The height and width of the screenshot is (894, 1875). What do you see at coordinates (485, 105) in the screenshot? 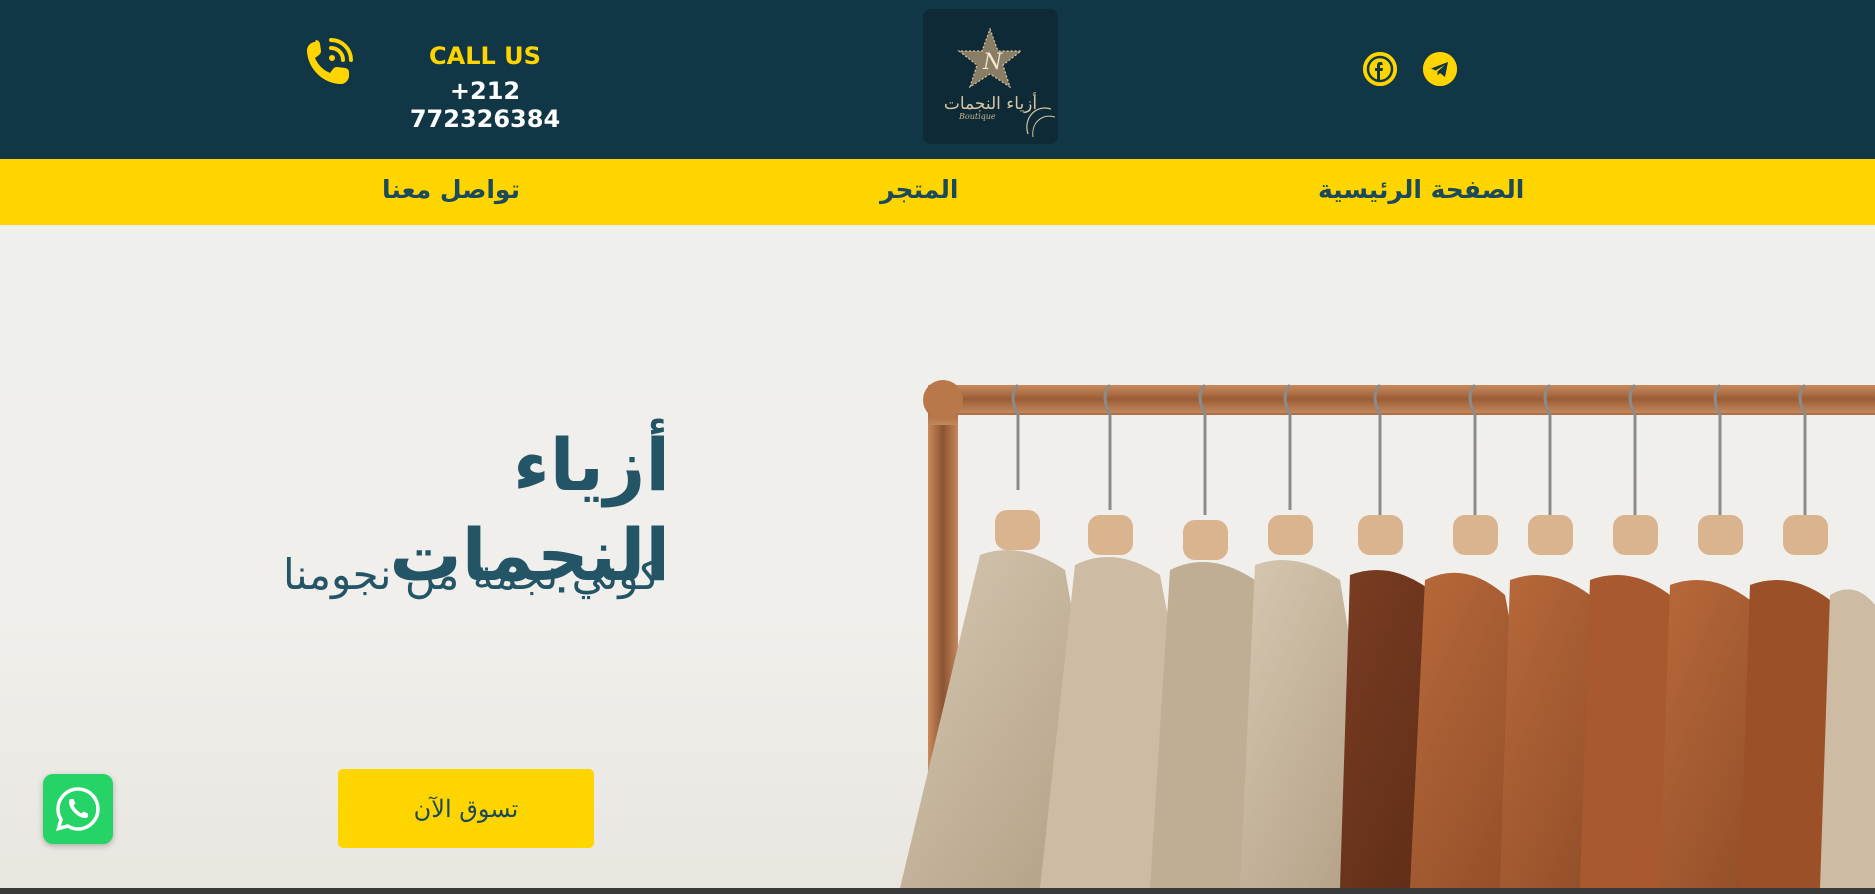
I see `phone-number: +212 772326384` at bounding box center [485, 105].